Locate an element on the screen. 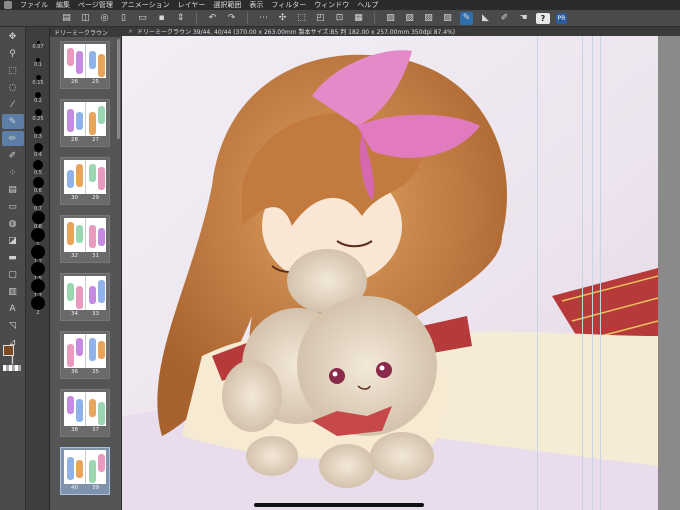 This screenshot has width=680, height=510. fill-tool-icon: ◪ is located at coordinates (13, 240).